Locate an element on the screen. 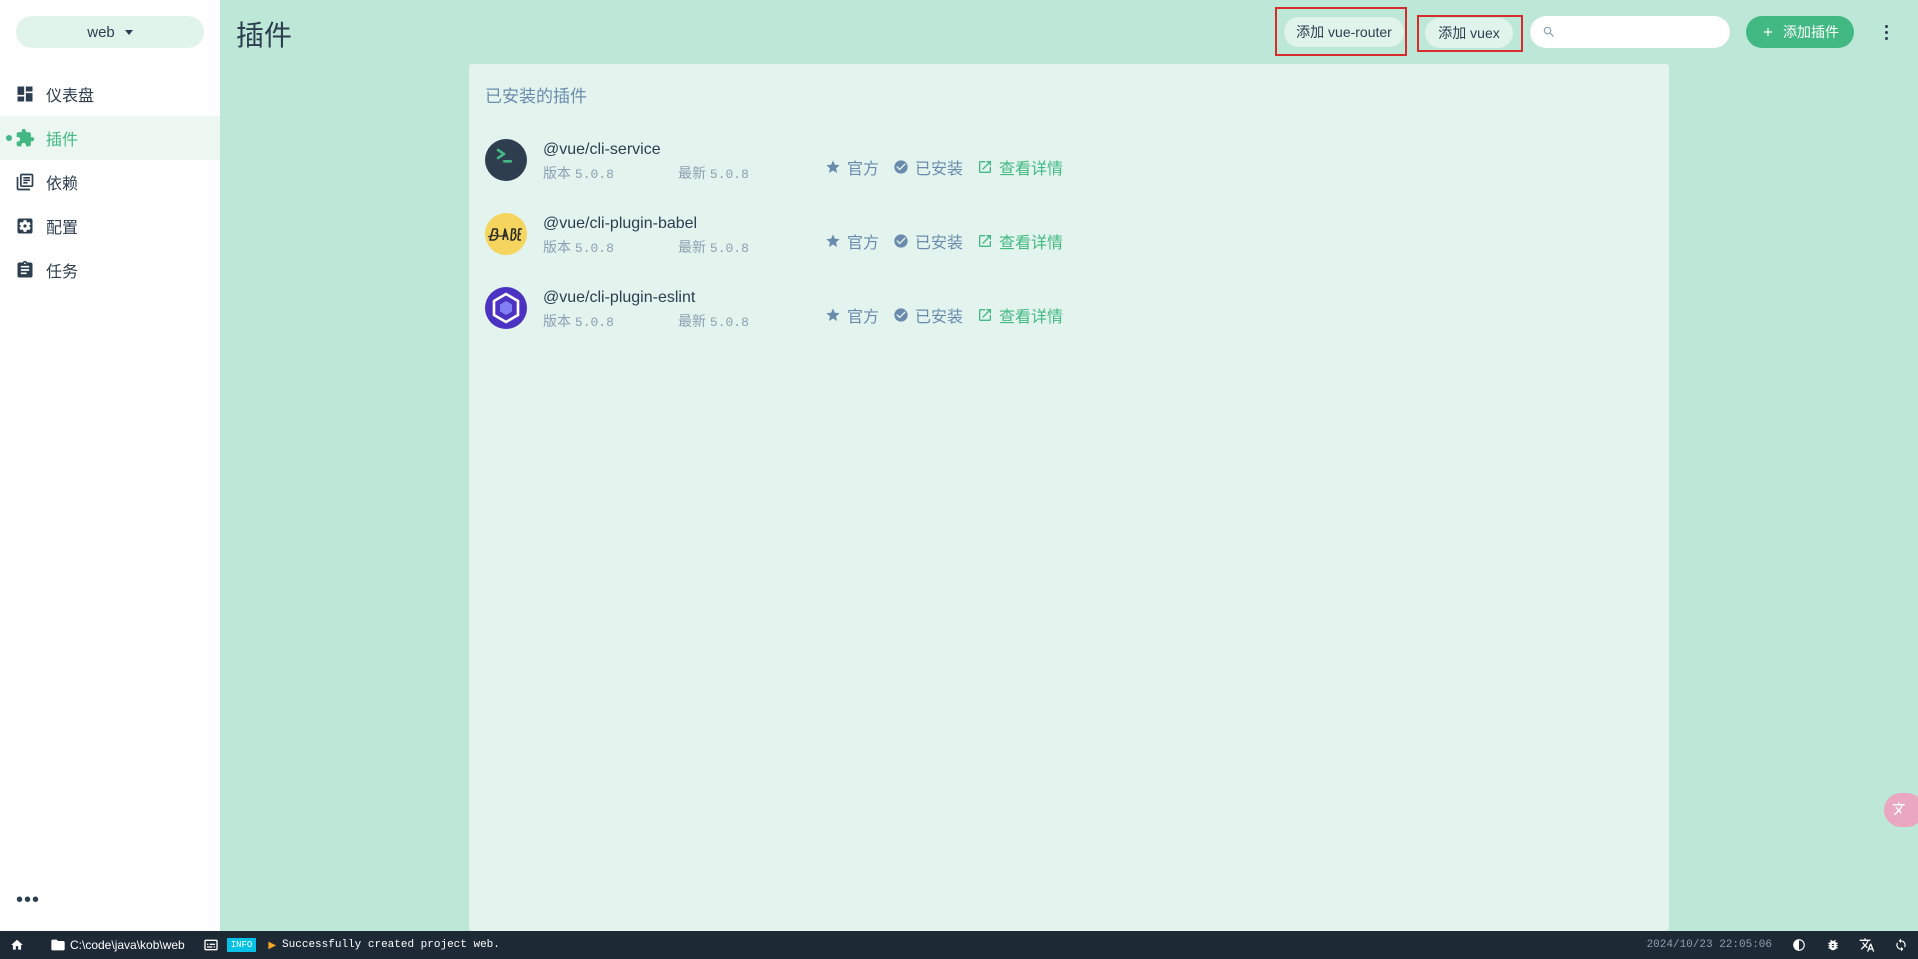 The image size is (1918, 959). settings-applications-icon is located at coordinates (25, 226).